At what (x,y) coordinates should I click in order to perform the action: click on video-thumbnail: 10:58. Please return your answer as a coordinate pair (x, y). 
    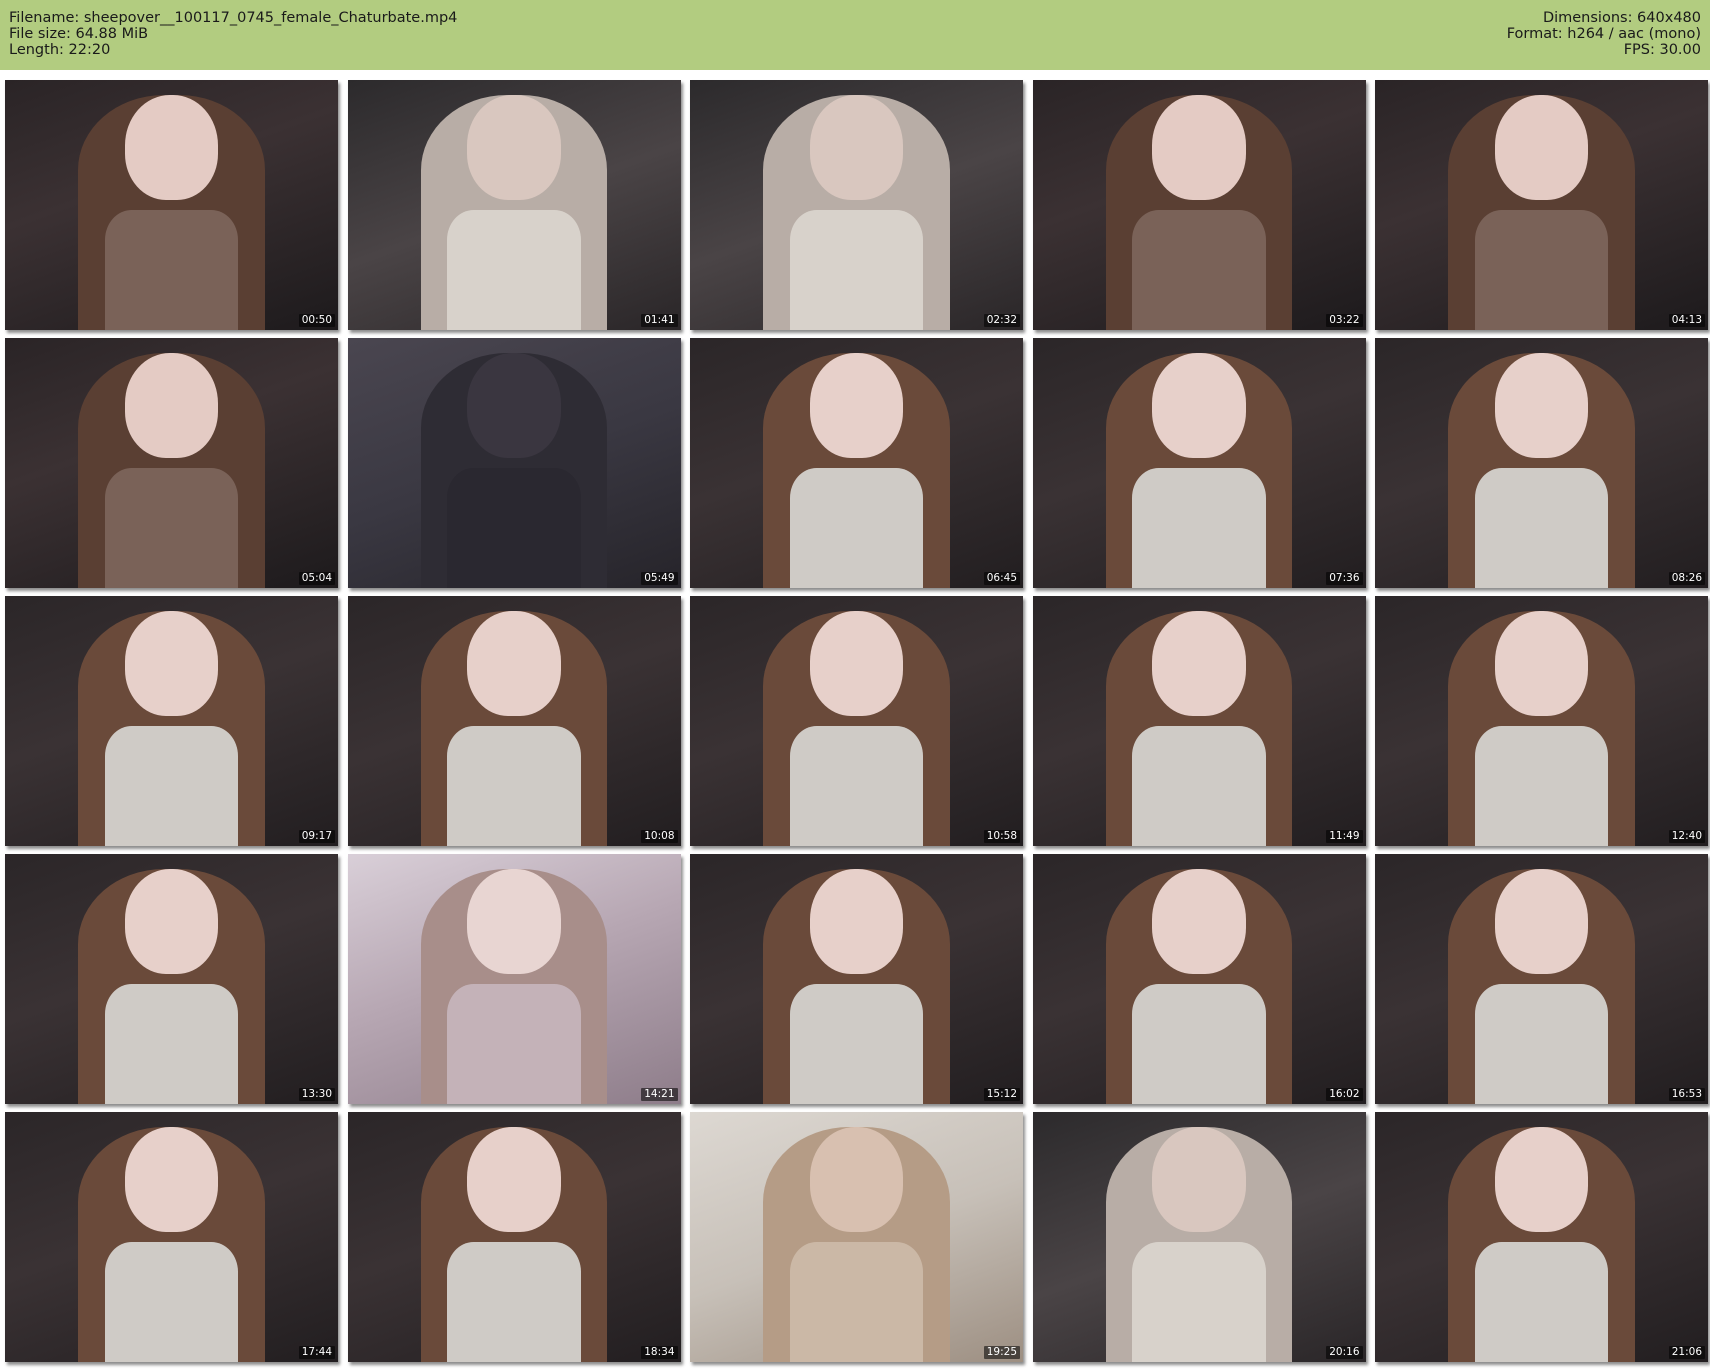
    Looking at the image, I should click on (856, 721).